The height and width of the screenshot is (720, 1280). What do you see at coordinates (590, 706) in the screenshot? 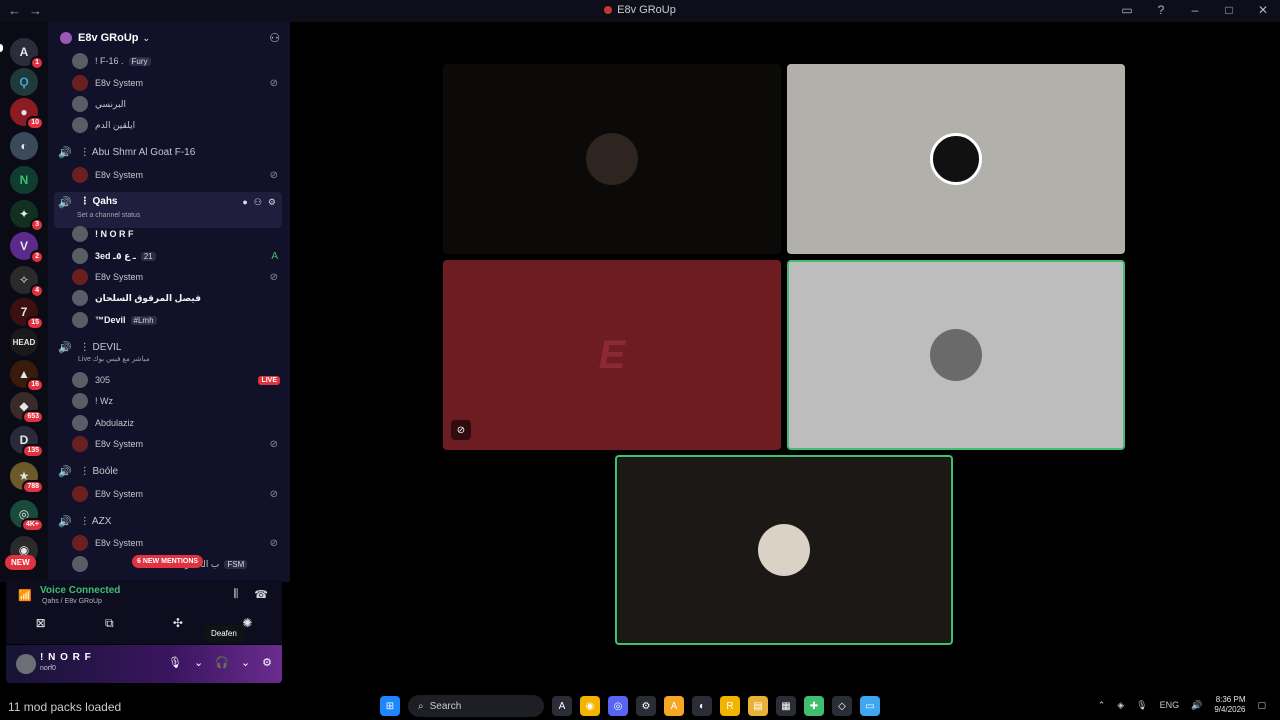
I see `chrome-icon: ◉` at bounding box center [590, 706].